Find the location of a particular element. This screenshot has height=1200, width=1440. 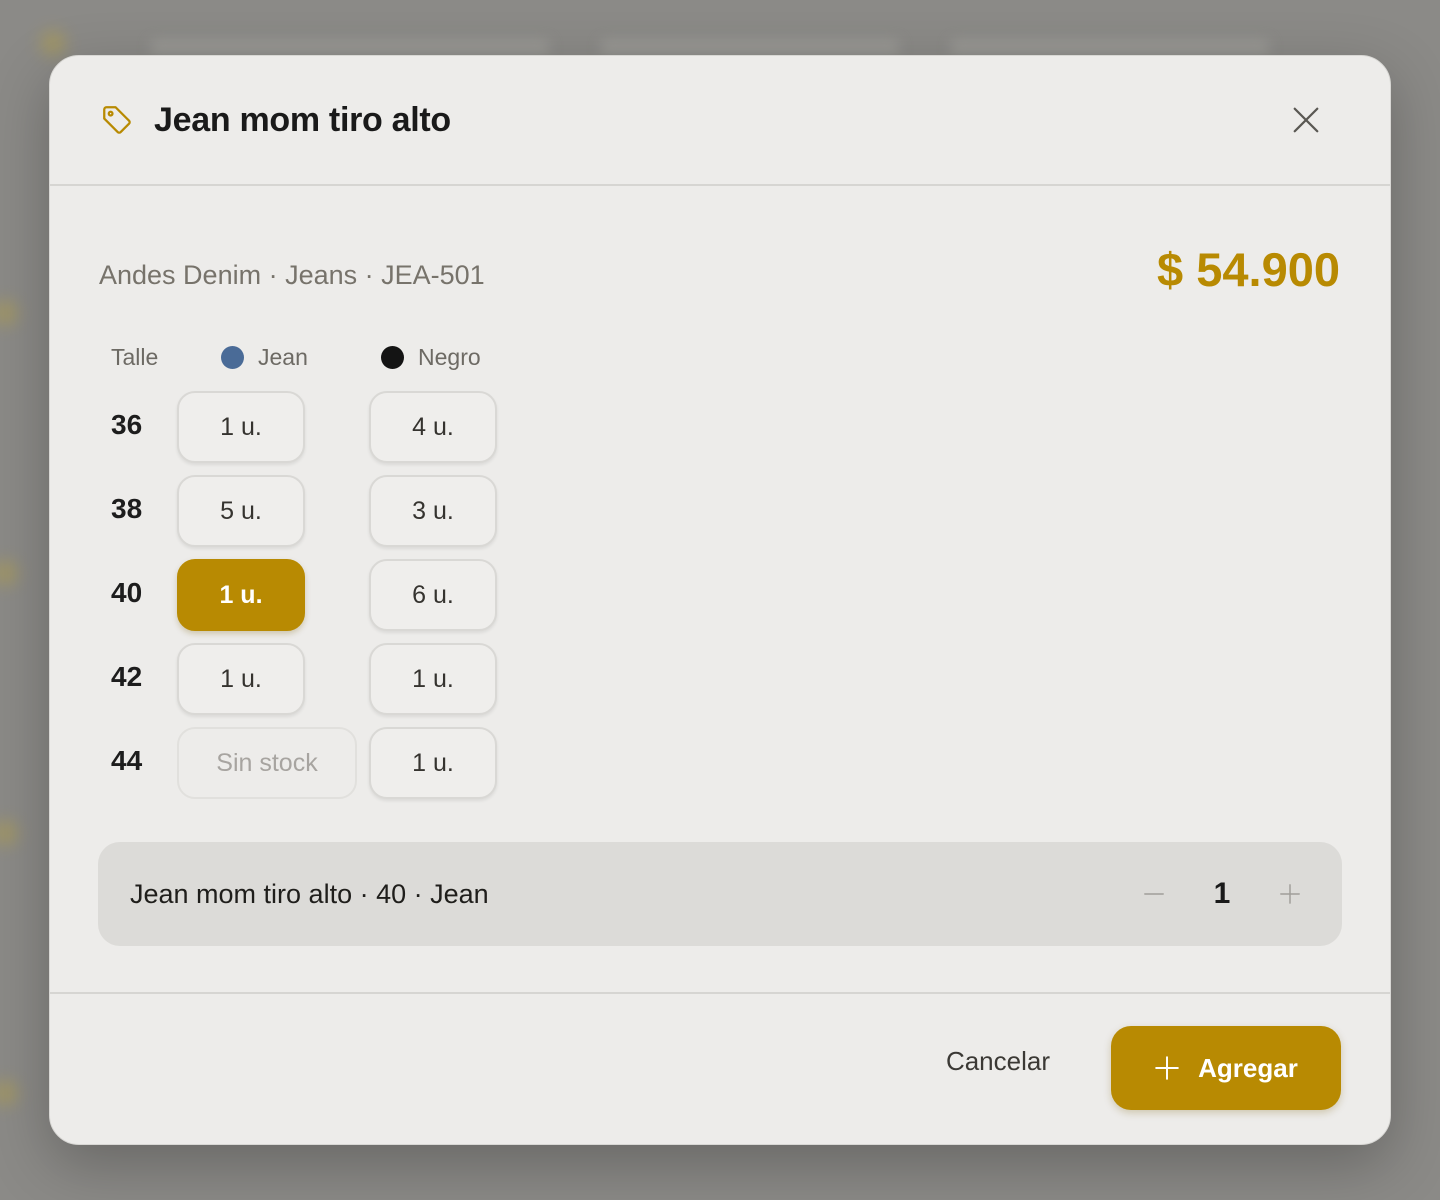

selection-summary: Jean mom tiro alto · 40 · Jean 1 is located at coordinates (720, 894).